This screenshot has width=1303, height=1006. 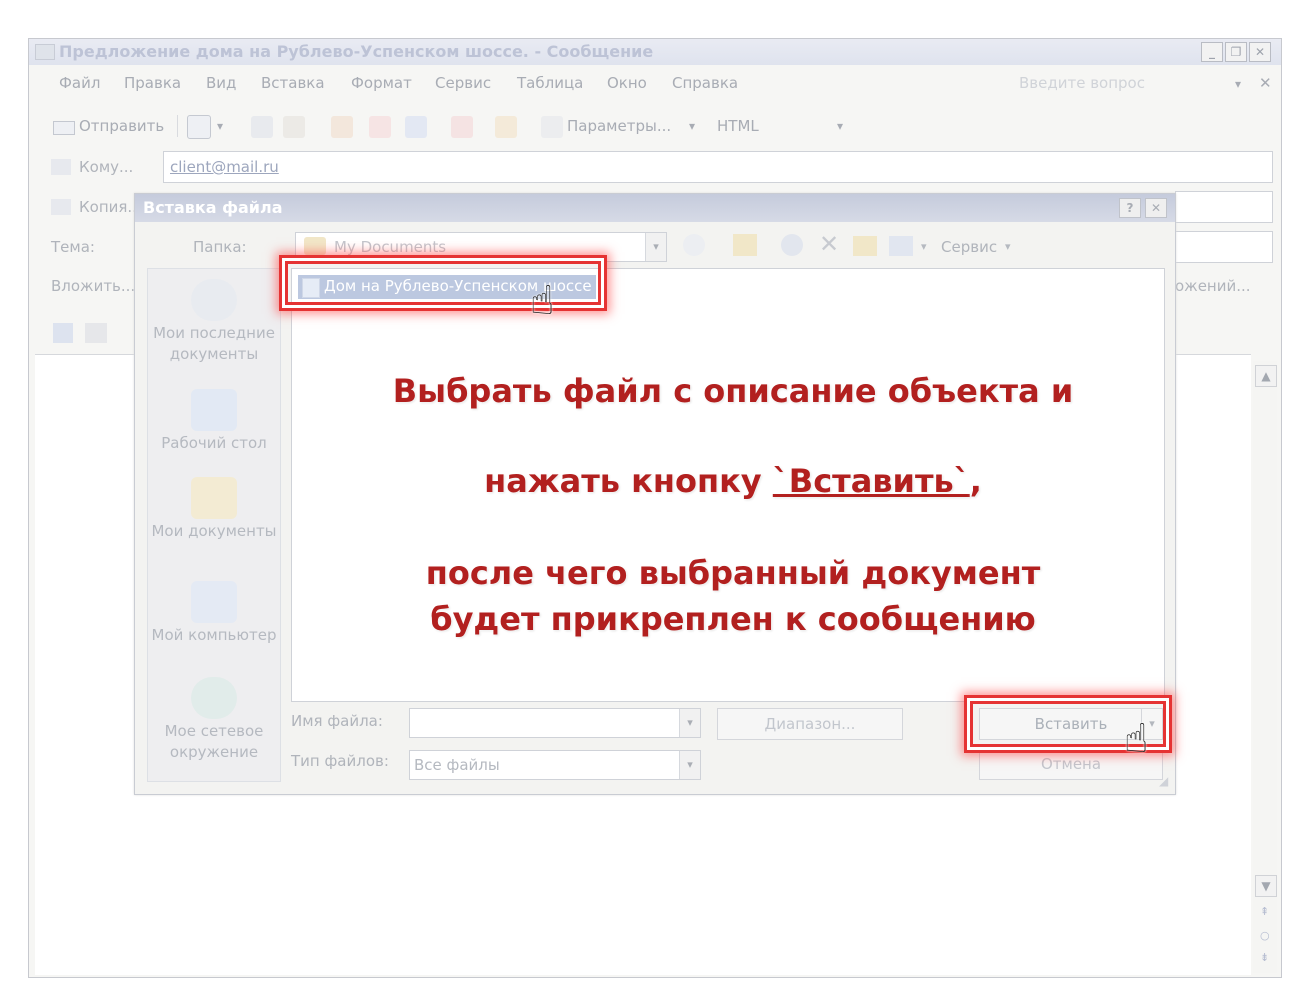 I want to click on place-my-computer: Мой компьютер, so click(x=214, y=613).